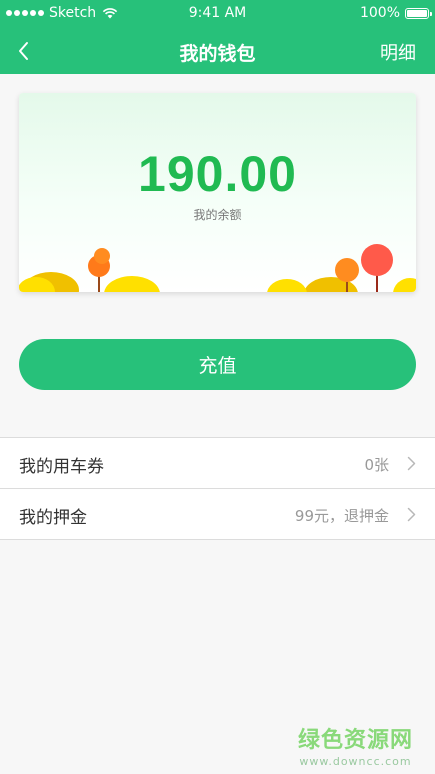  I want to click on status-right: 100%, so click(395, 13).